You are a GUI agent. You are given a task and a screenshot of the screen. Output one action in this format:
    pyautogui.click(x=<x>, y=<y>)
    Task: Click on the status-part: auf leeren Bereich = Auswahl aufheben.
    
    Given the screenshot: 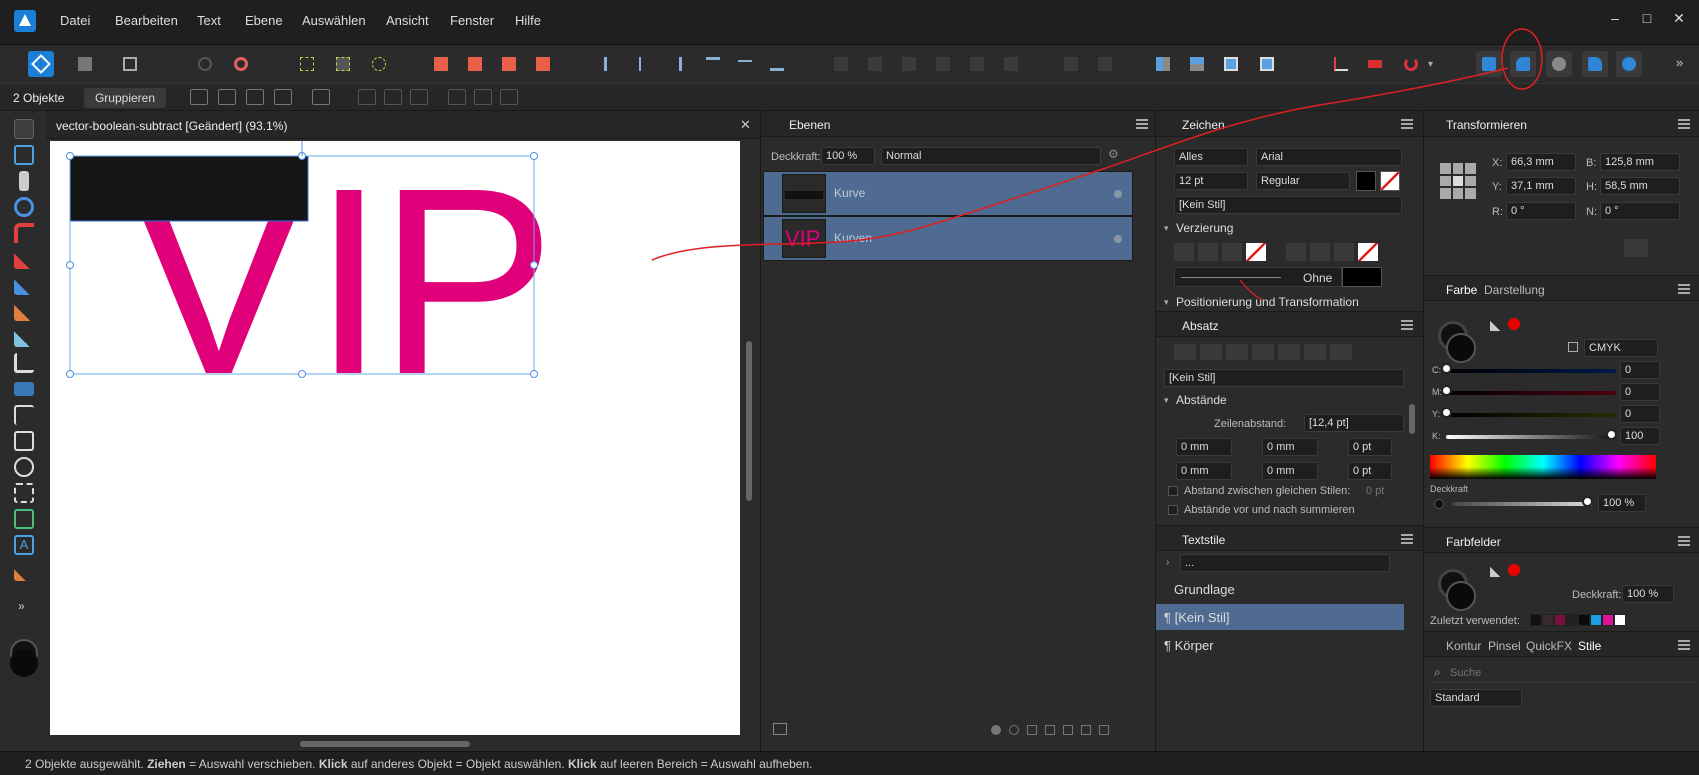 What is the action you would take?
    pyautogui.click(x=704, y=764)
    